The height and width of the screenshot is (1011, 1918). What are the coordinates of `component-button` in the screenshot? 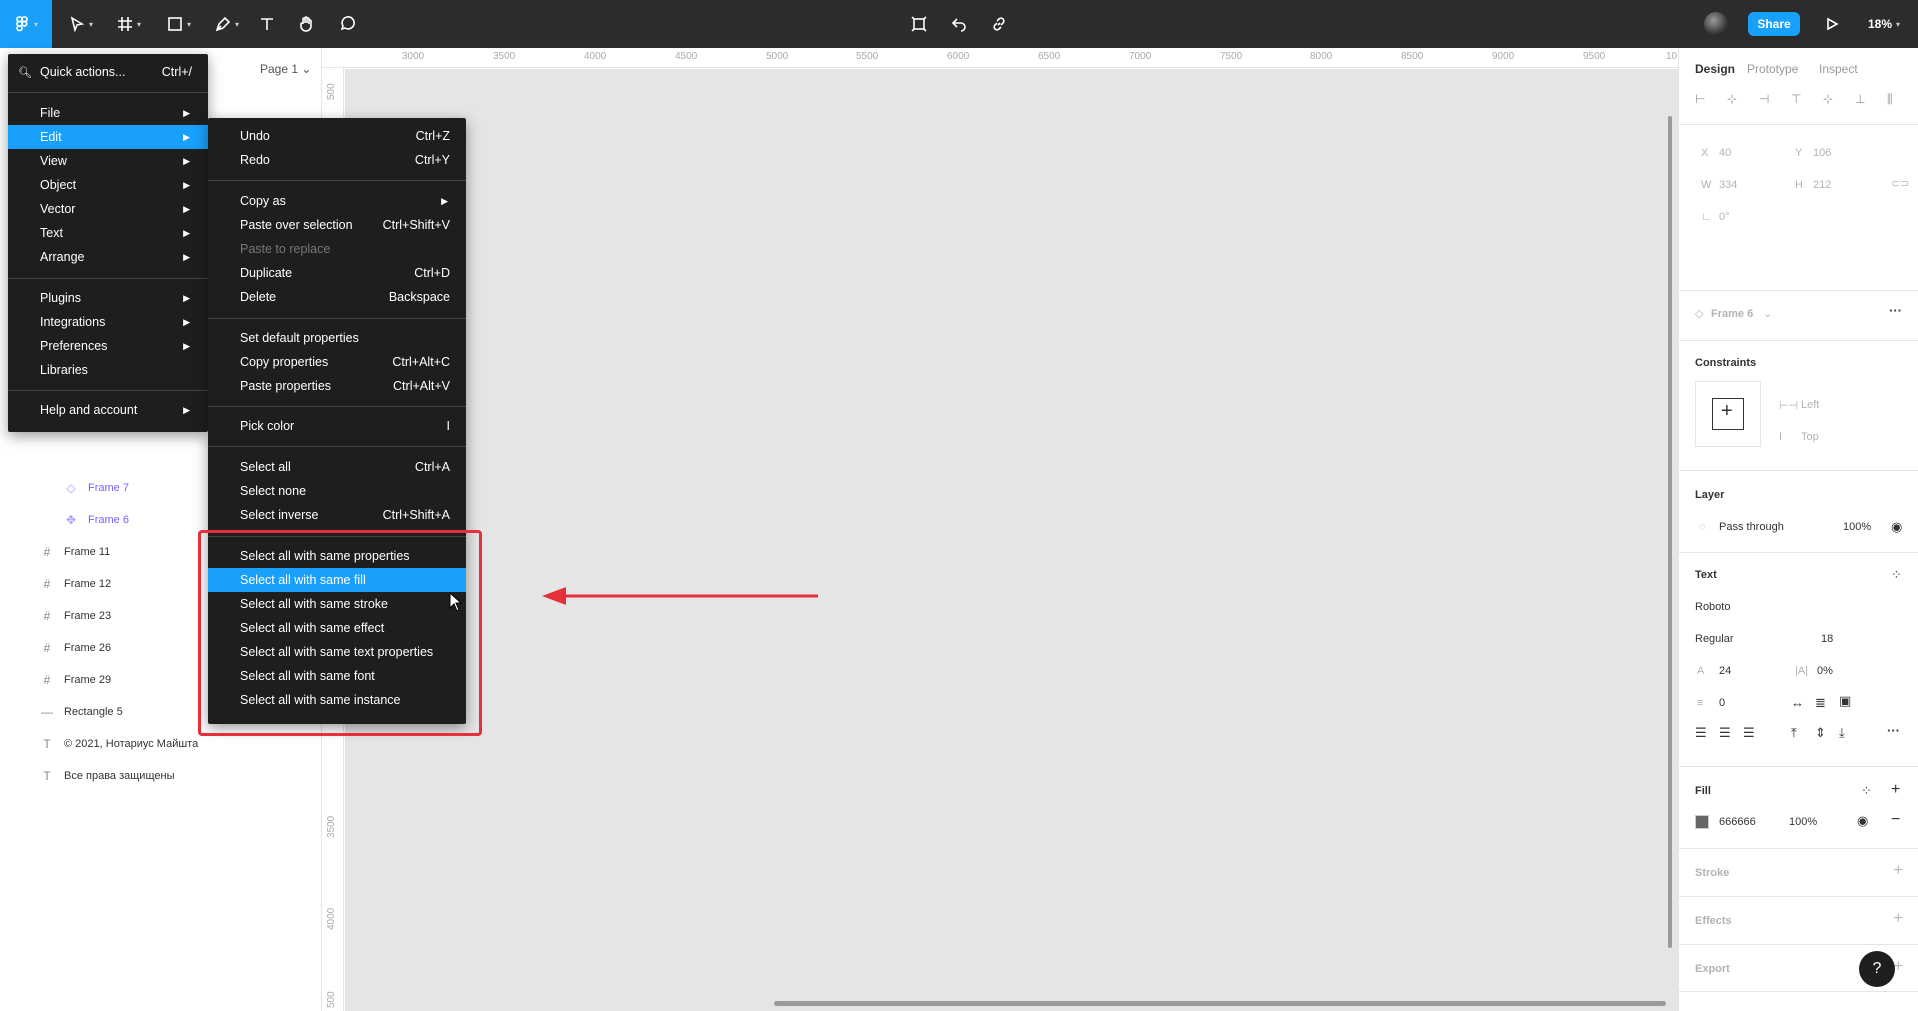 It's located at (919, 24).